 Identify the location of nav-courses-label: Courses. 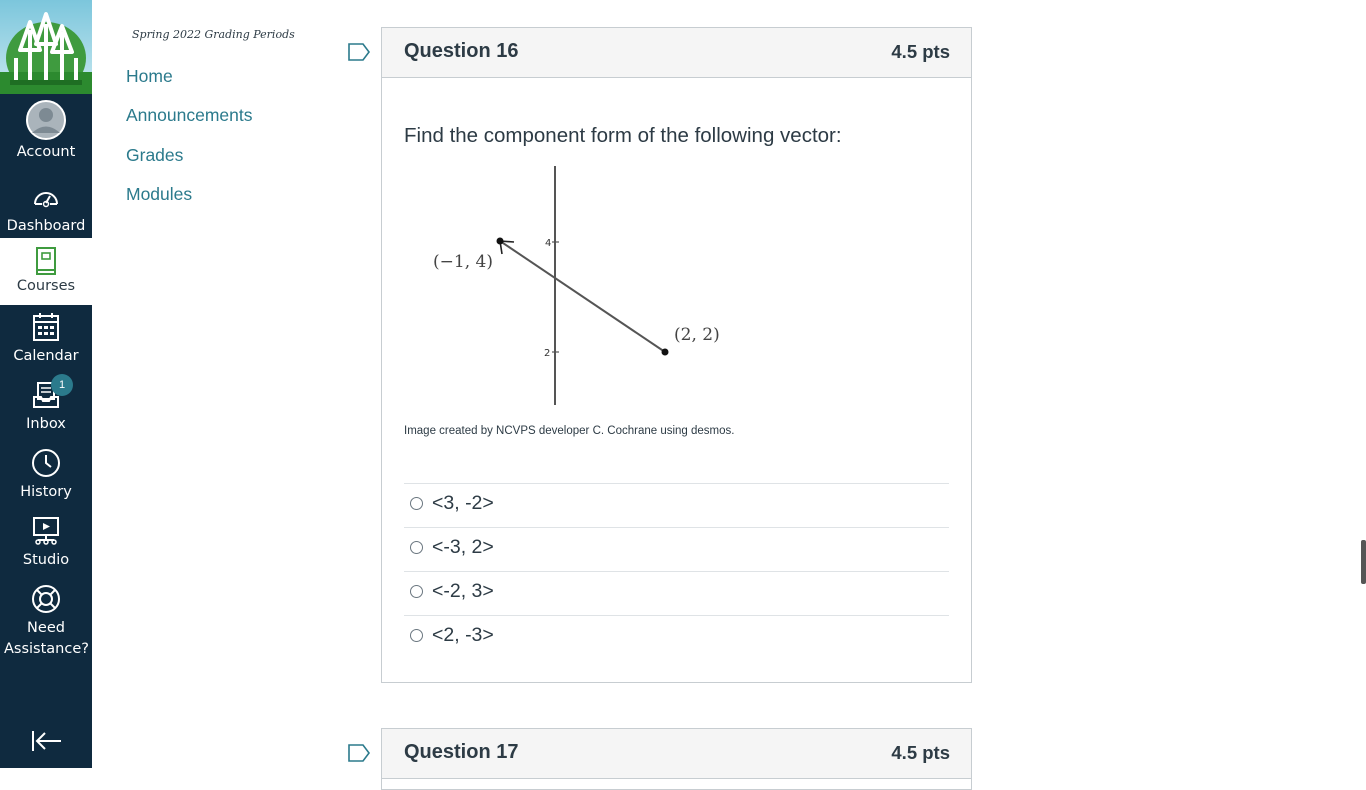
(46, 286).